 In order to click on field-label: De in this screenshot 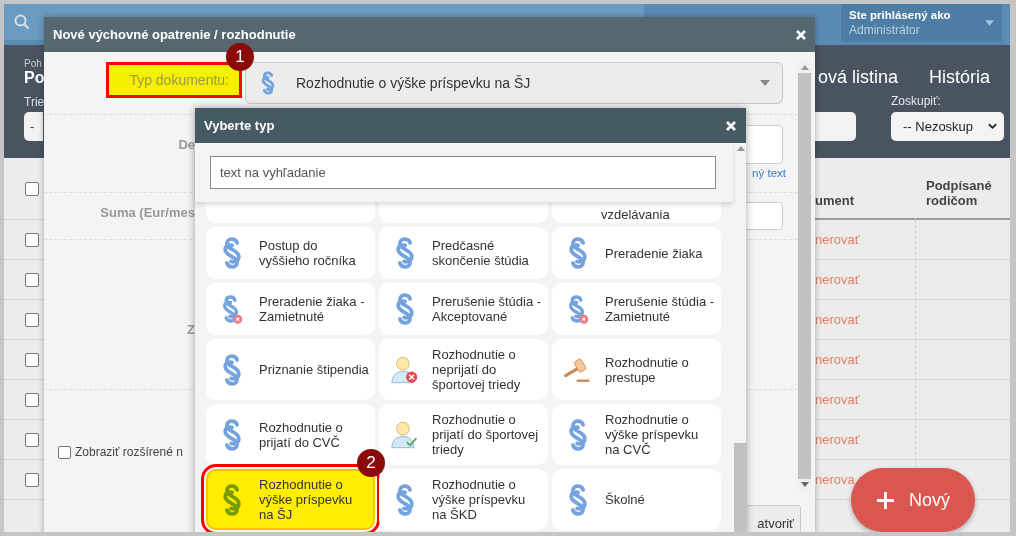, I will do `click(186, 144)`.